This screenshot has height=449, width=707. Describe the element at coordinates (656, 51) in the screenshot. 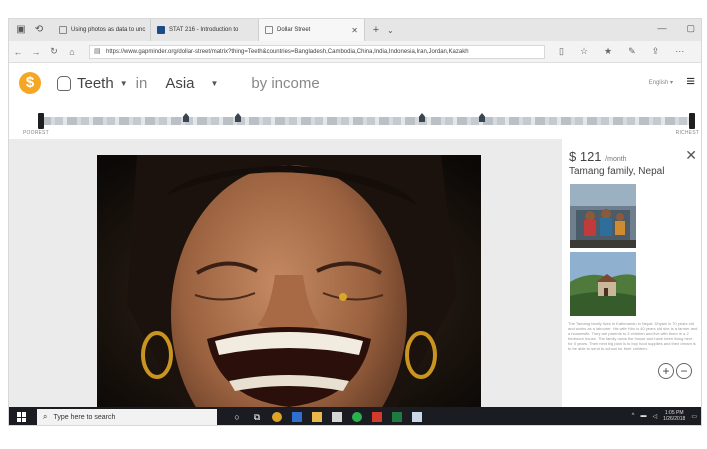

I see `share-icon: ⇪` at that location.